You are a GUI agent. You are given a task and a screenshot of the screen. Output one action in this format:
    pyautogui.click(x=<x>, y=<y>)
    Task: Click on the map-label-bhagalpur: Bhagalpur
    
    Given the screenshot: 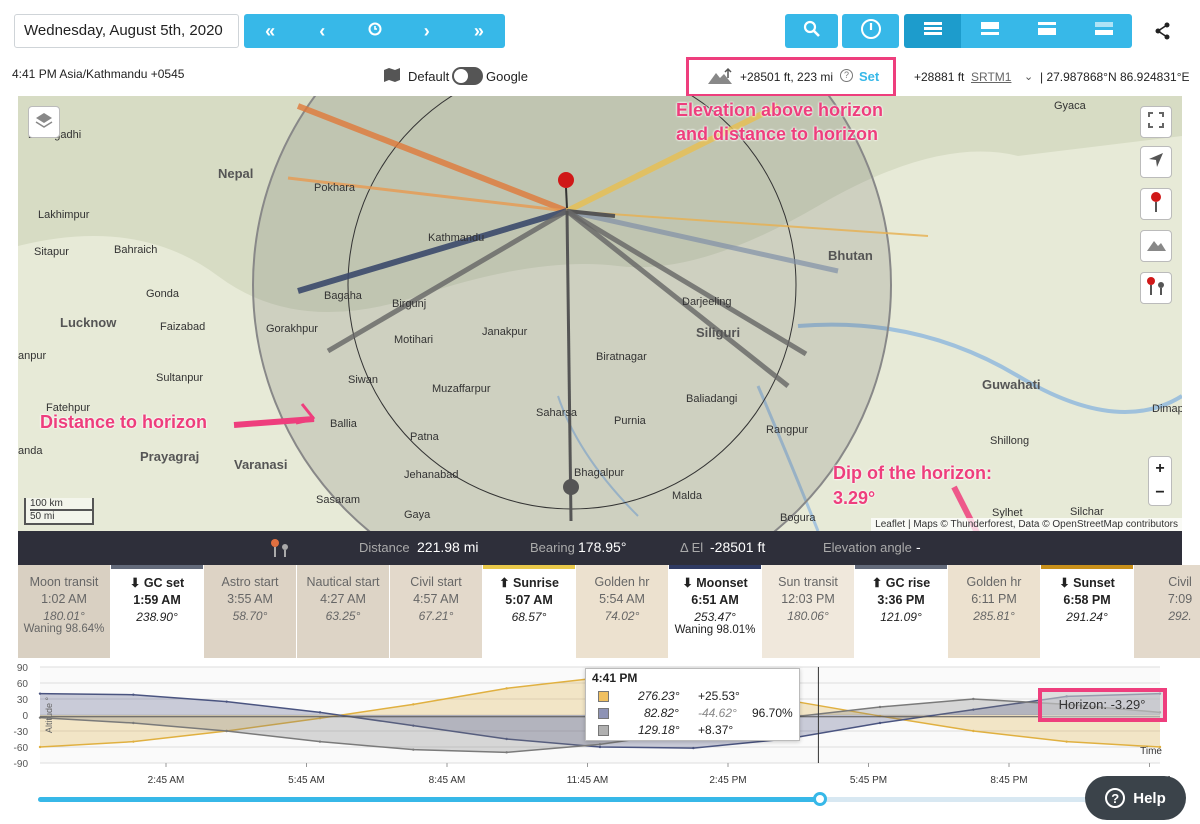 What is the action you would take?
    pyautogui.click(x=599, y=473)
    